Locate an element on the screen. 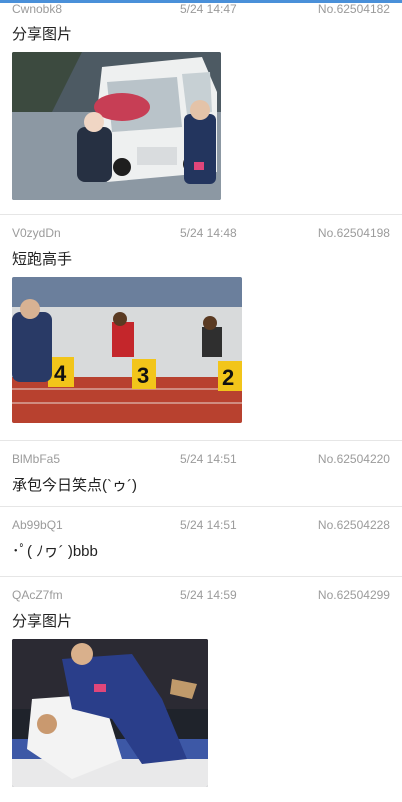 The width and height of the screenshot is (402, 802). svg-text: 3 is located at coordinates (143, 375).